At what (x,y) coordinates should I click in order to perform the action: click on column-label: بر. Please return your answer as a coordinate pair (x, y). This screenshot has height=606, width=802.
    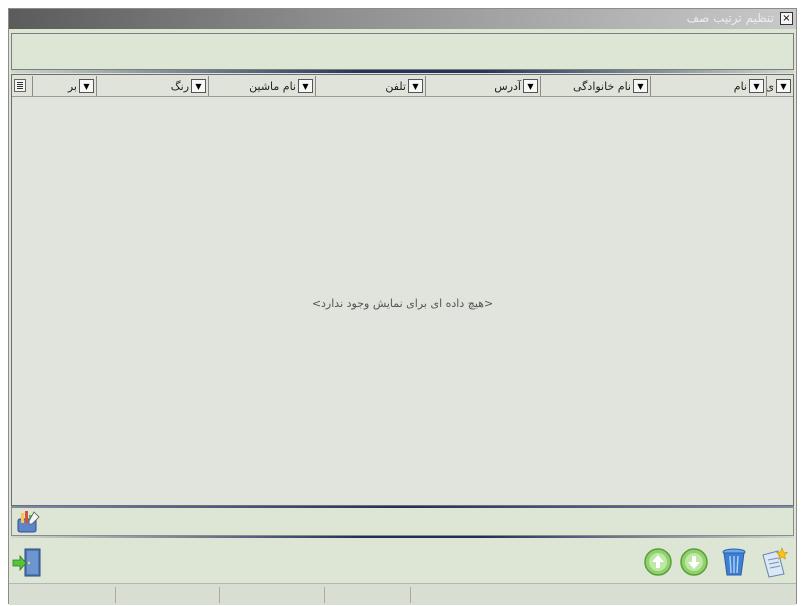
    Looking at the image, I should click on (72, 86).